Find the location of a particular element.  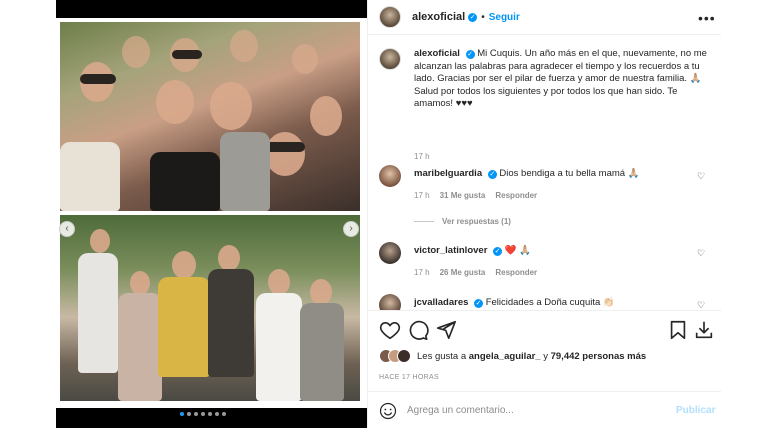

follow-button: Seguir is located at coordinates (504, 17).